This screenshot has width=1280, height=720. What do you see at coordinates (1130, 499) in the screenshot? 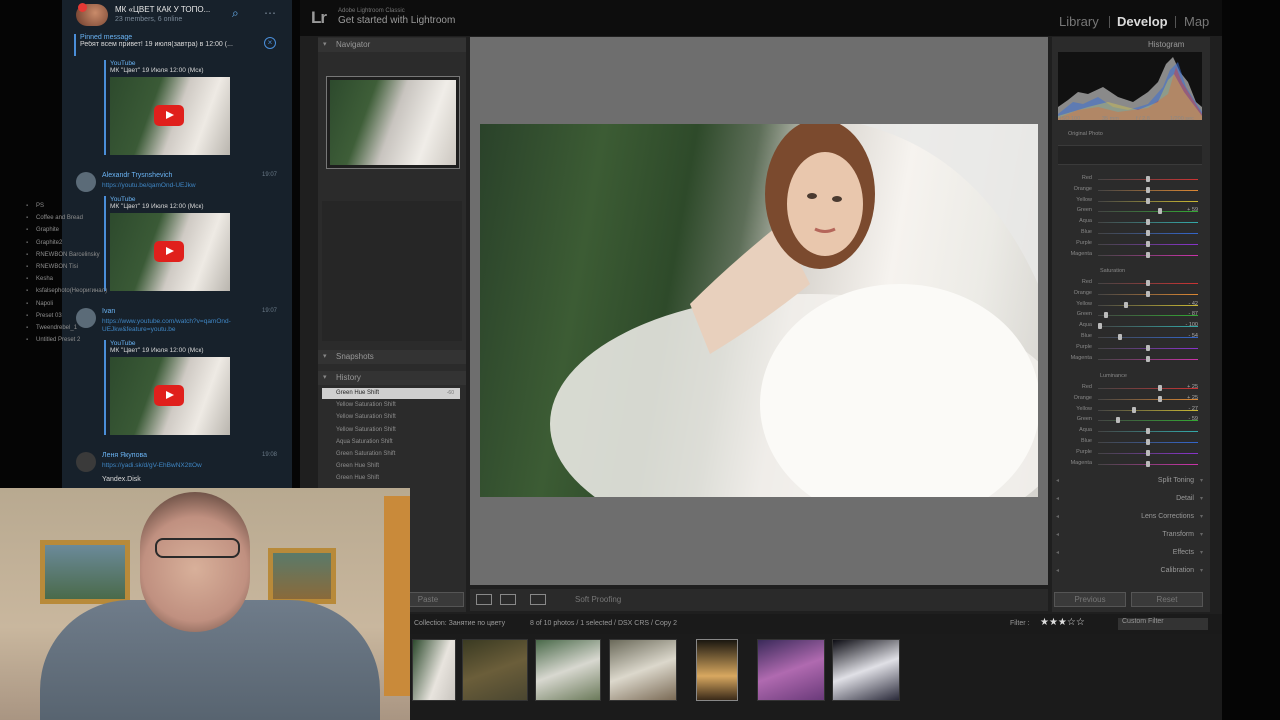
I see `panel-section: Detail` at bounding box center [1130, 499].